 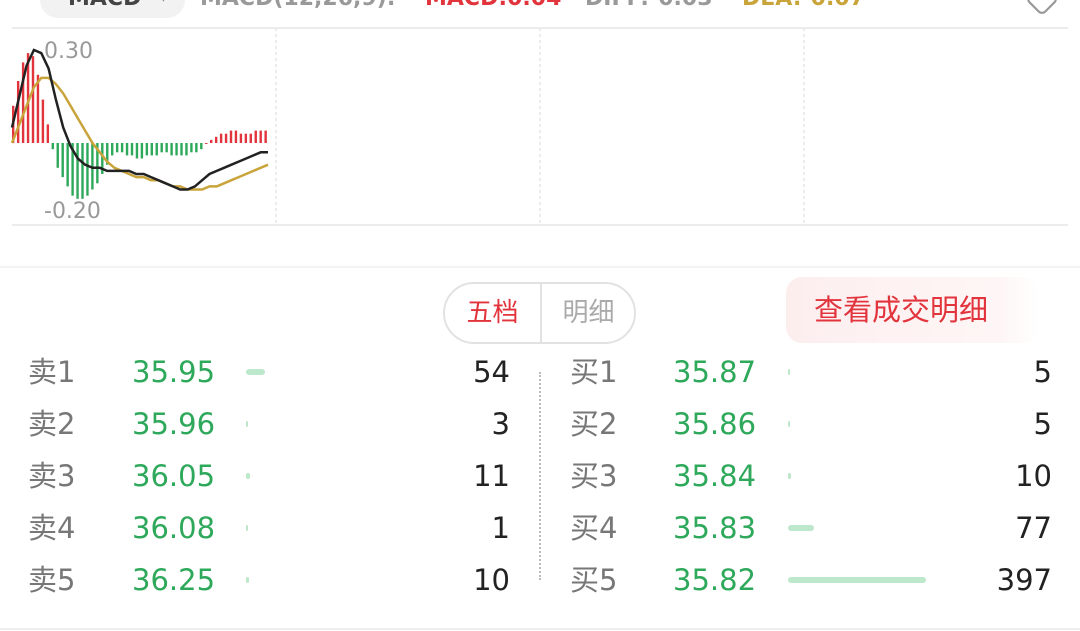 What do you see at coordinates (587, 313) in the screenshot?
I see `tab-detail: 明细` at bounding box center [587, 313].